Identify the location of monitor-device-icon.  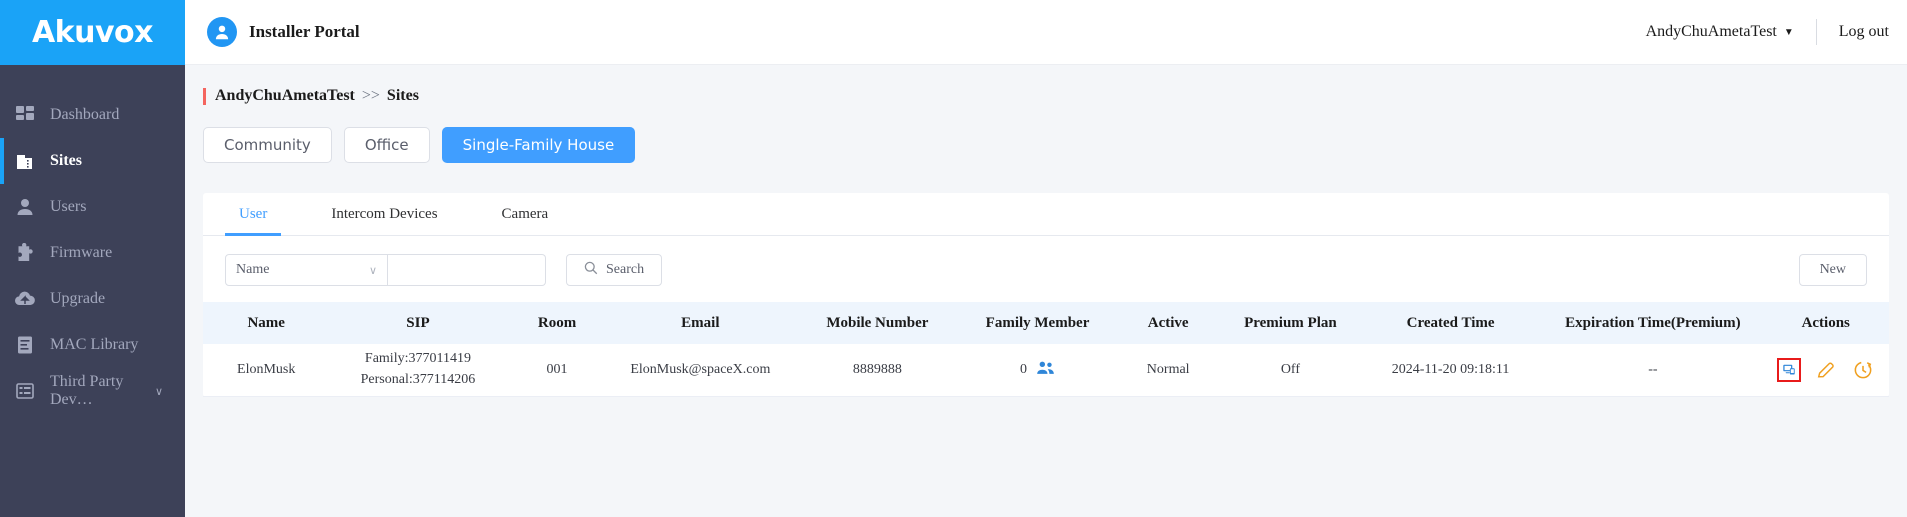
(1788, 369).